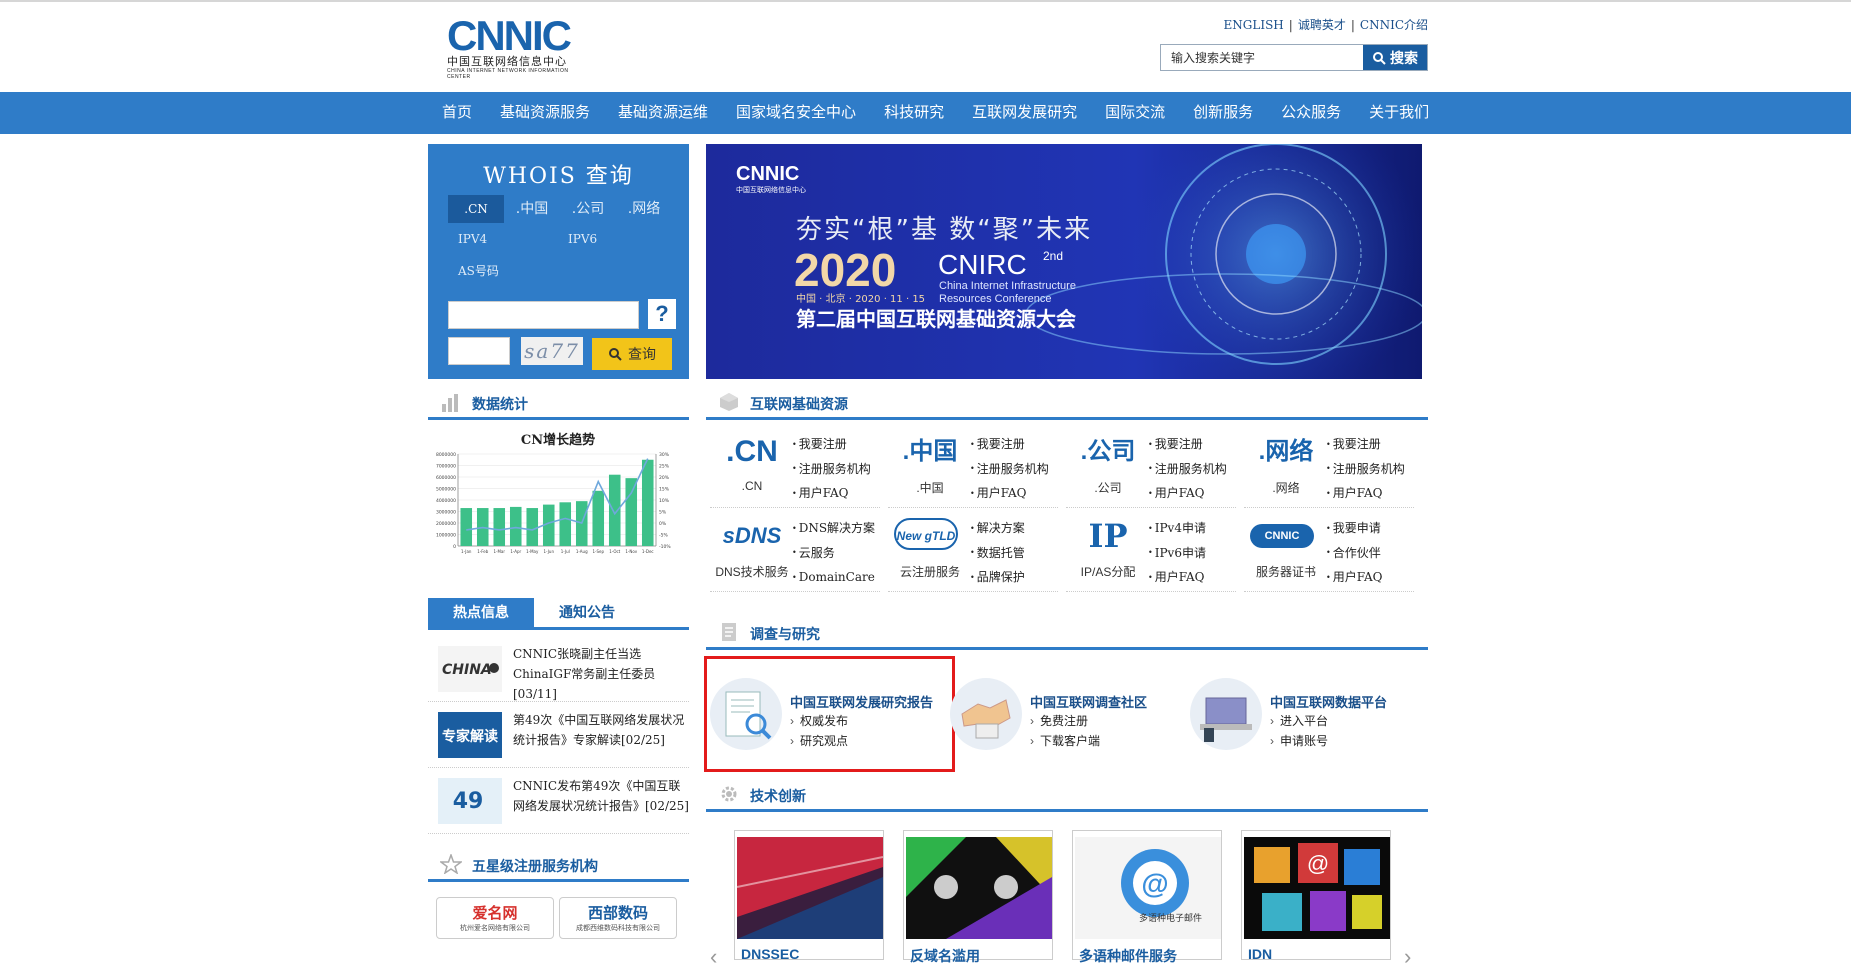 The width and height of the screenshot is (1851, 970). I want to click on banner-logo-sub: 中国互联网络信息中心, so click(771, 189).